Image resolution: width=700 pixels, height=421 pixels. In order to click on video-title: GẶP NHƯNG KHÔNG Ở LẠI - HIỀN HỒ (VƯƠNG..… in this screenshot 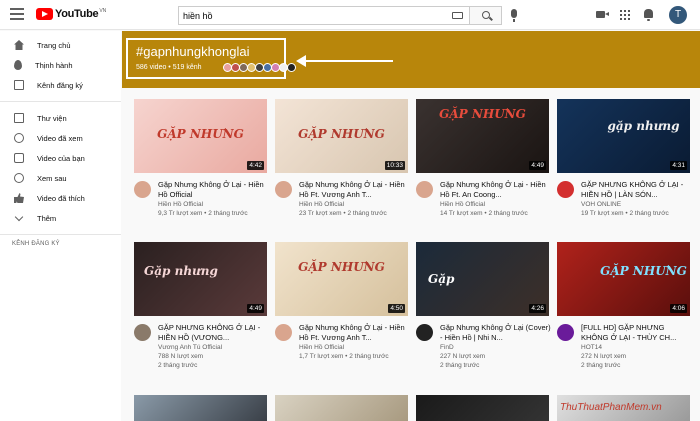, I will do `click(214, 333)`.